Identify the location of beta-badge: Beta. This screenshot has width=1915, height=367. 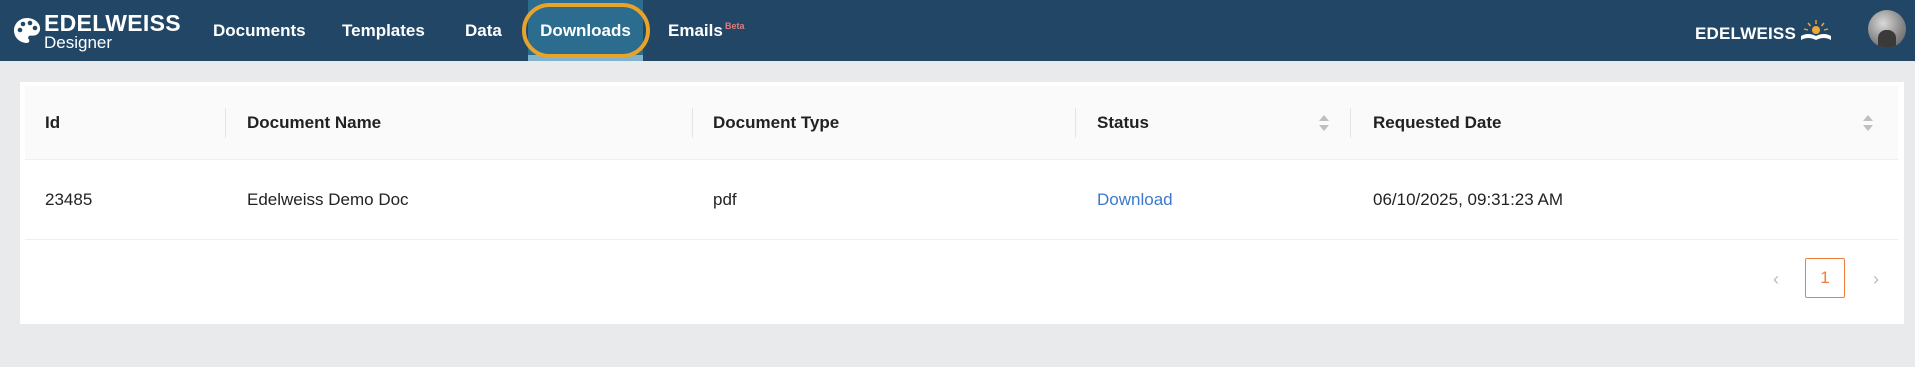
(735, 26).